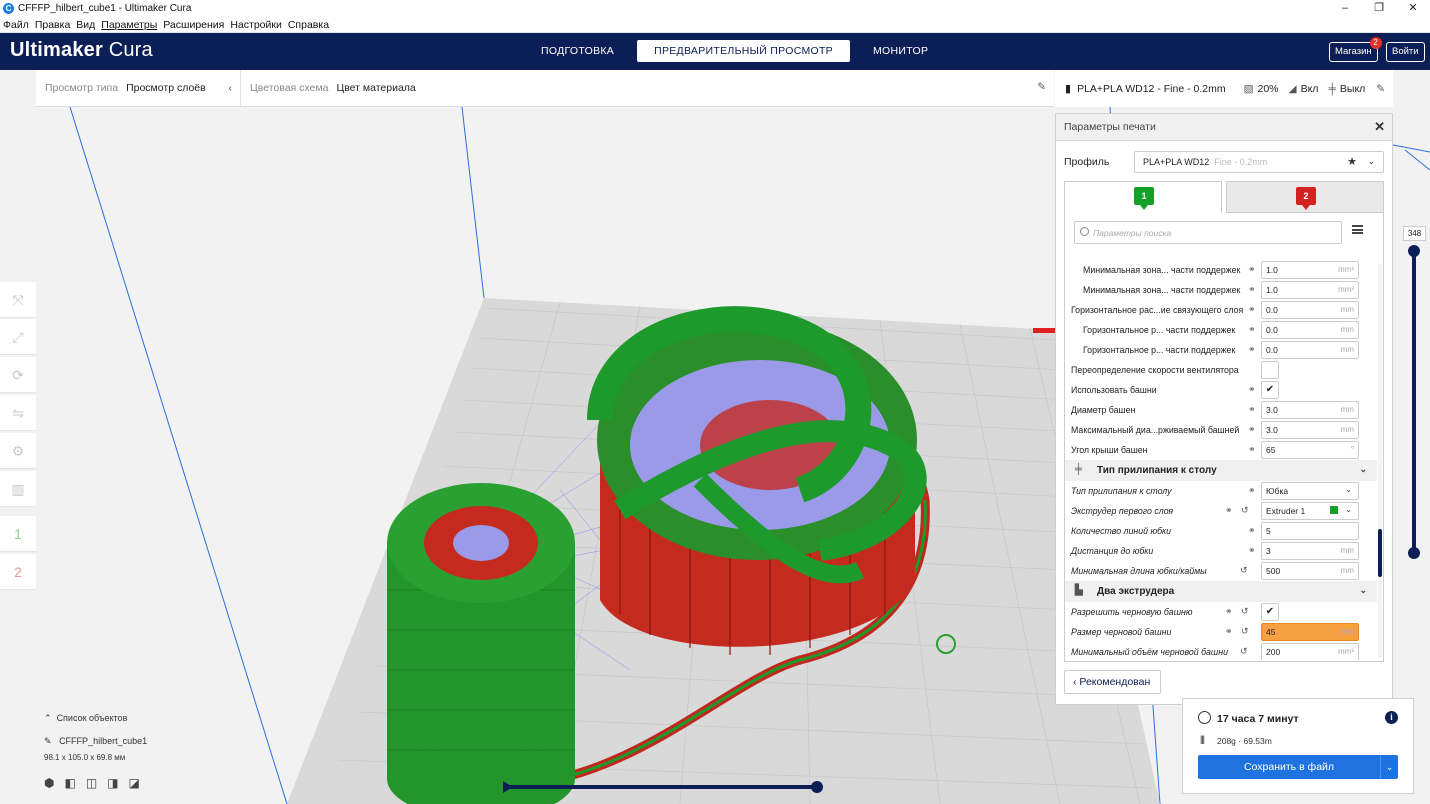 Image resolution: width=1430 pixels, height=804 pixels. Describe the element at coordinates (1149, 652) in the screenshot. I see `setting-label: Минимальный объём черновой башни` at that location.